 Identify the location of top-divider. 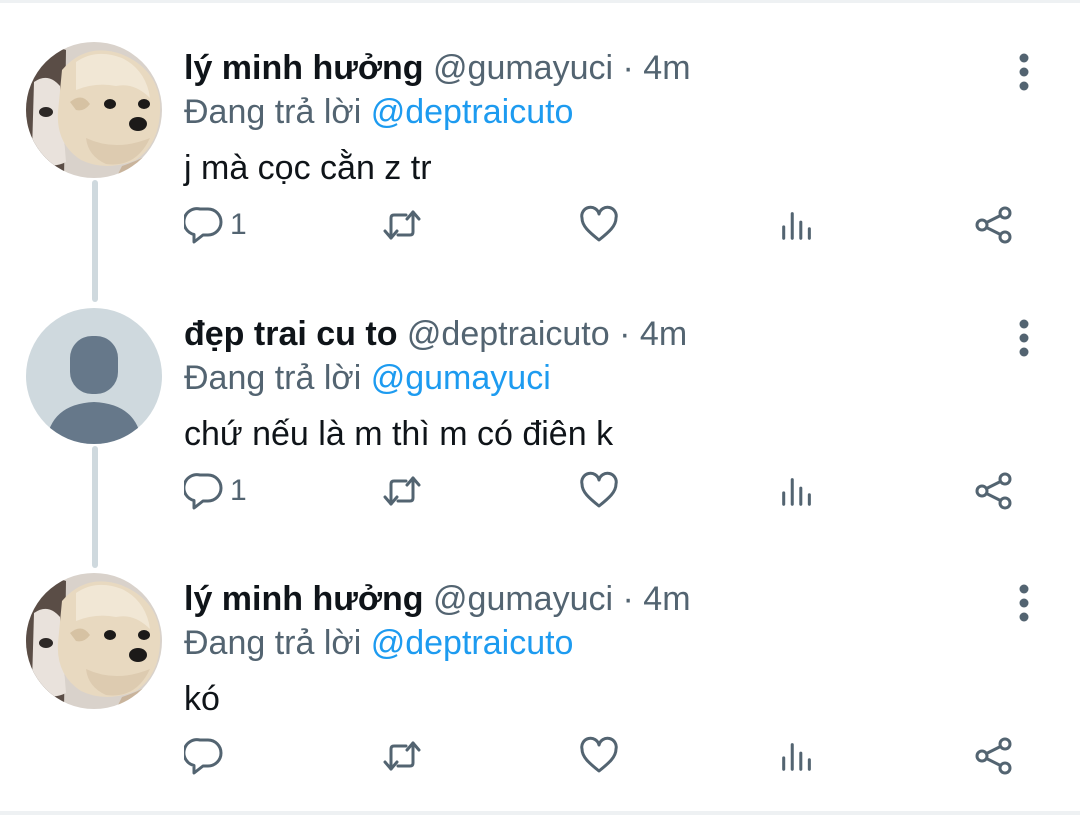
(540, 1).